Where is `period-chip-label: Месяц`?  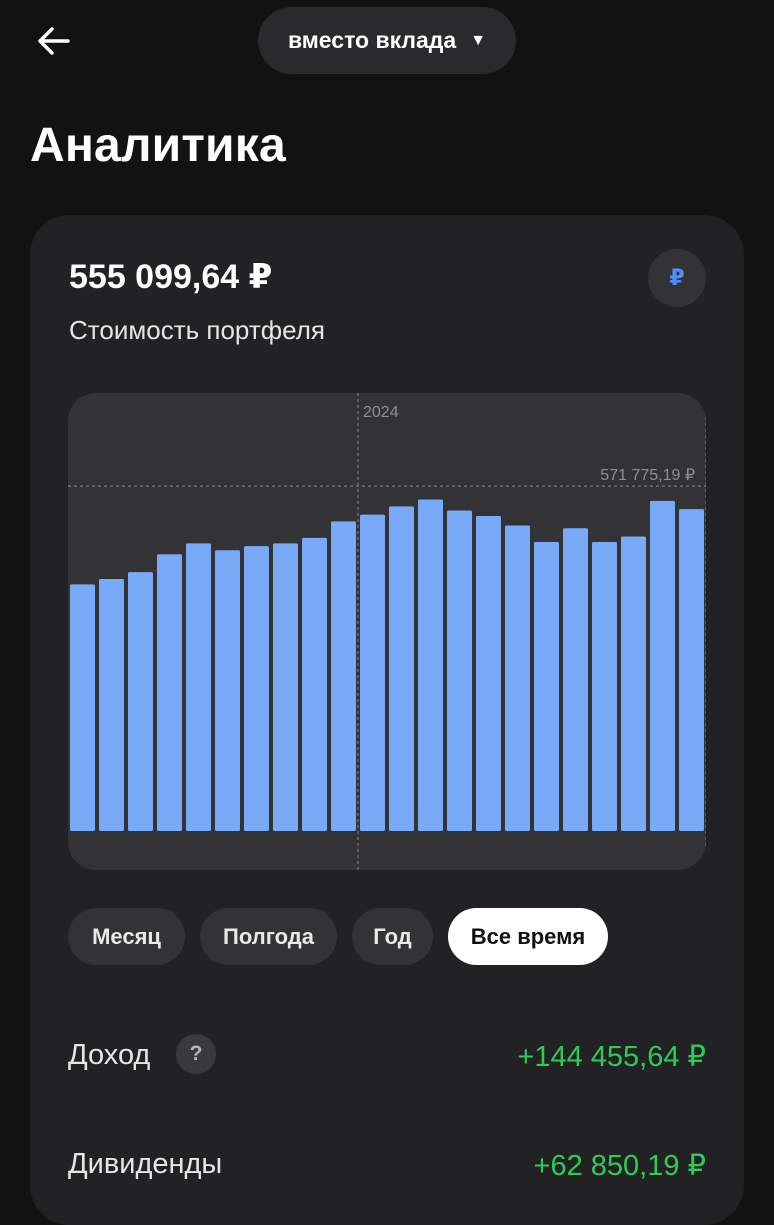
period-chip-label: Месяц is located at coordinates (126, 936).